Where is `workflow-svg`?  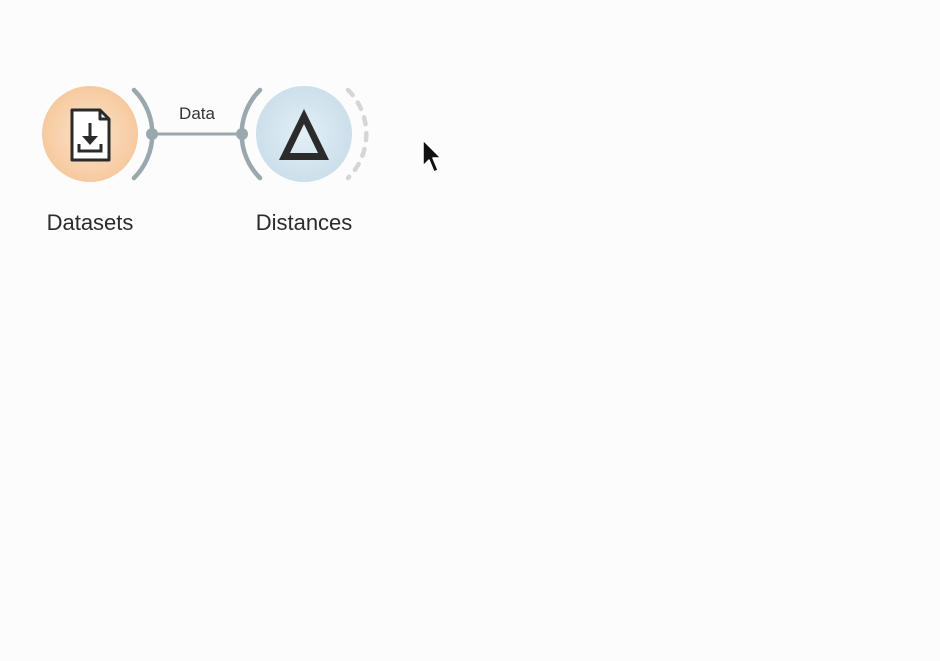
workflow-svg is located at coordinates (242, 134).